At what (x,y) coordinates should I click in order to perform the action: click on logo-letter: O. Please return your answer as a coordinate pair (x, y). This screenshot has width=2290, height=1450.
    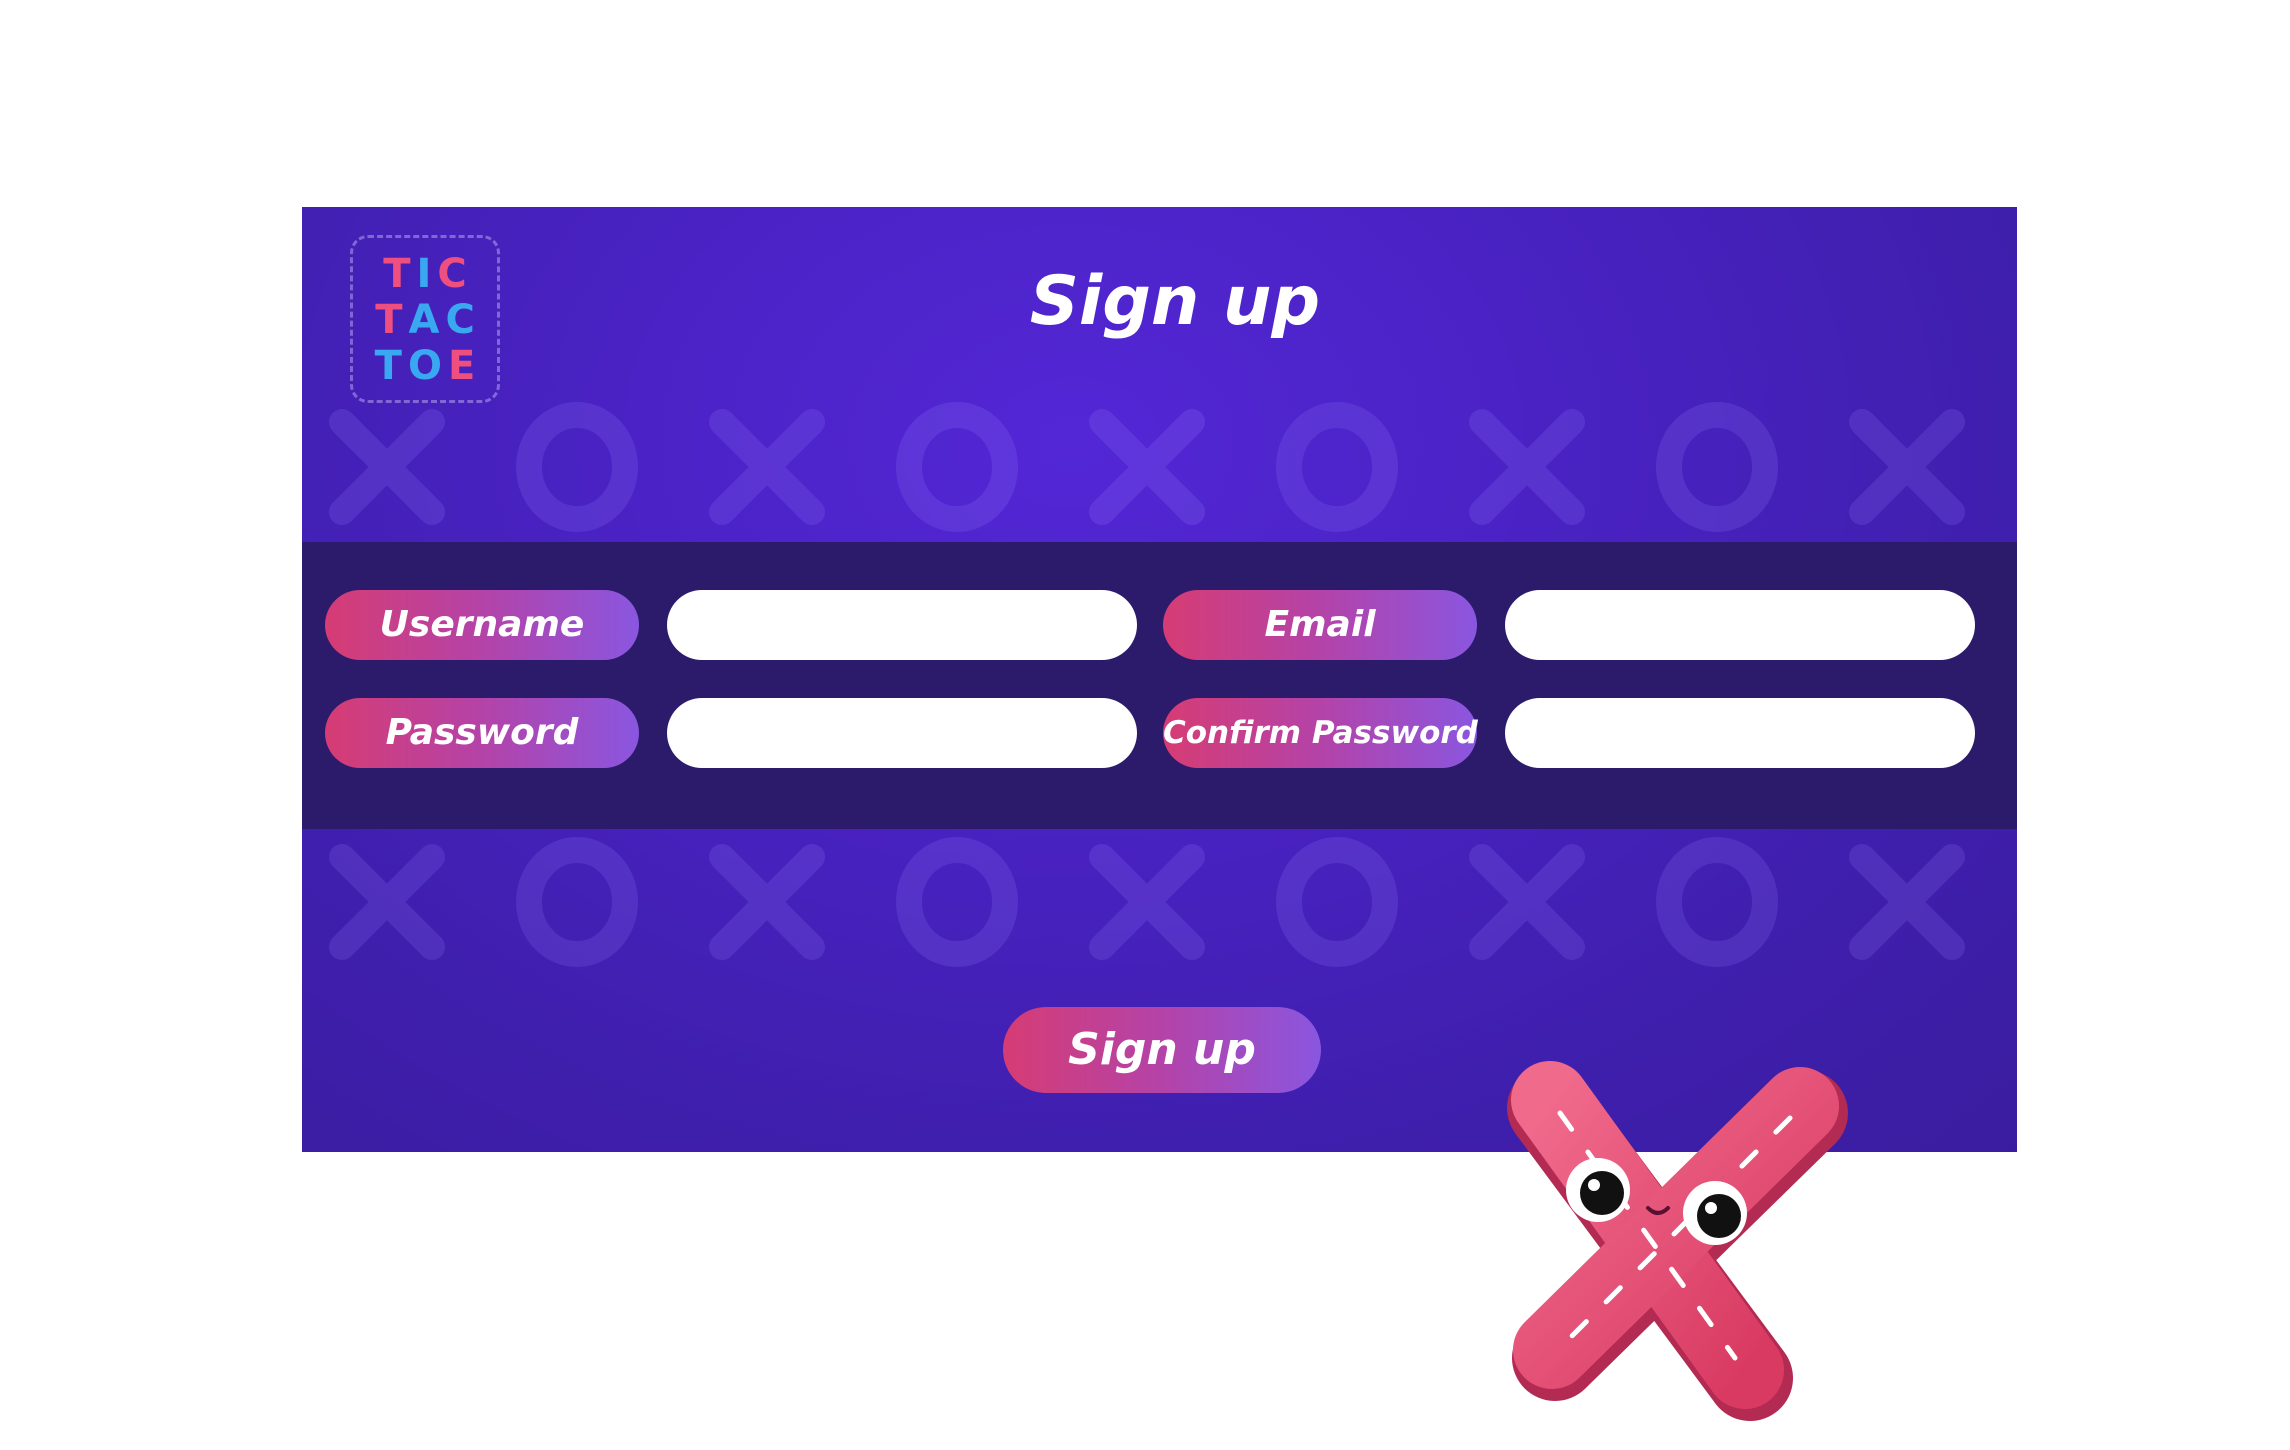
    Looking at the image, I should click on (427, 366).